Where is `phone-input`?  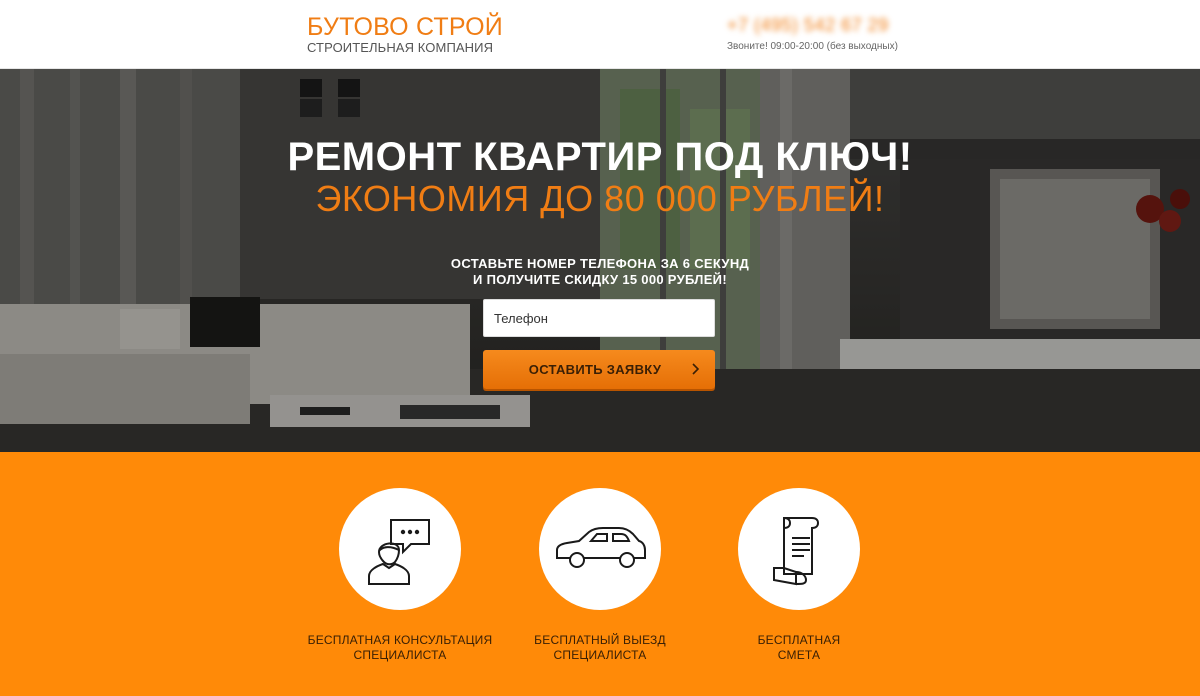 phone-input is located at coordinates (599, 318).